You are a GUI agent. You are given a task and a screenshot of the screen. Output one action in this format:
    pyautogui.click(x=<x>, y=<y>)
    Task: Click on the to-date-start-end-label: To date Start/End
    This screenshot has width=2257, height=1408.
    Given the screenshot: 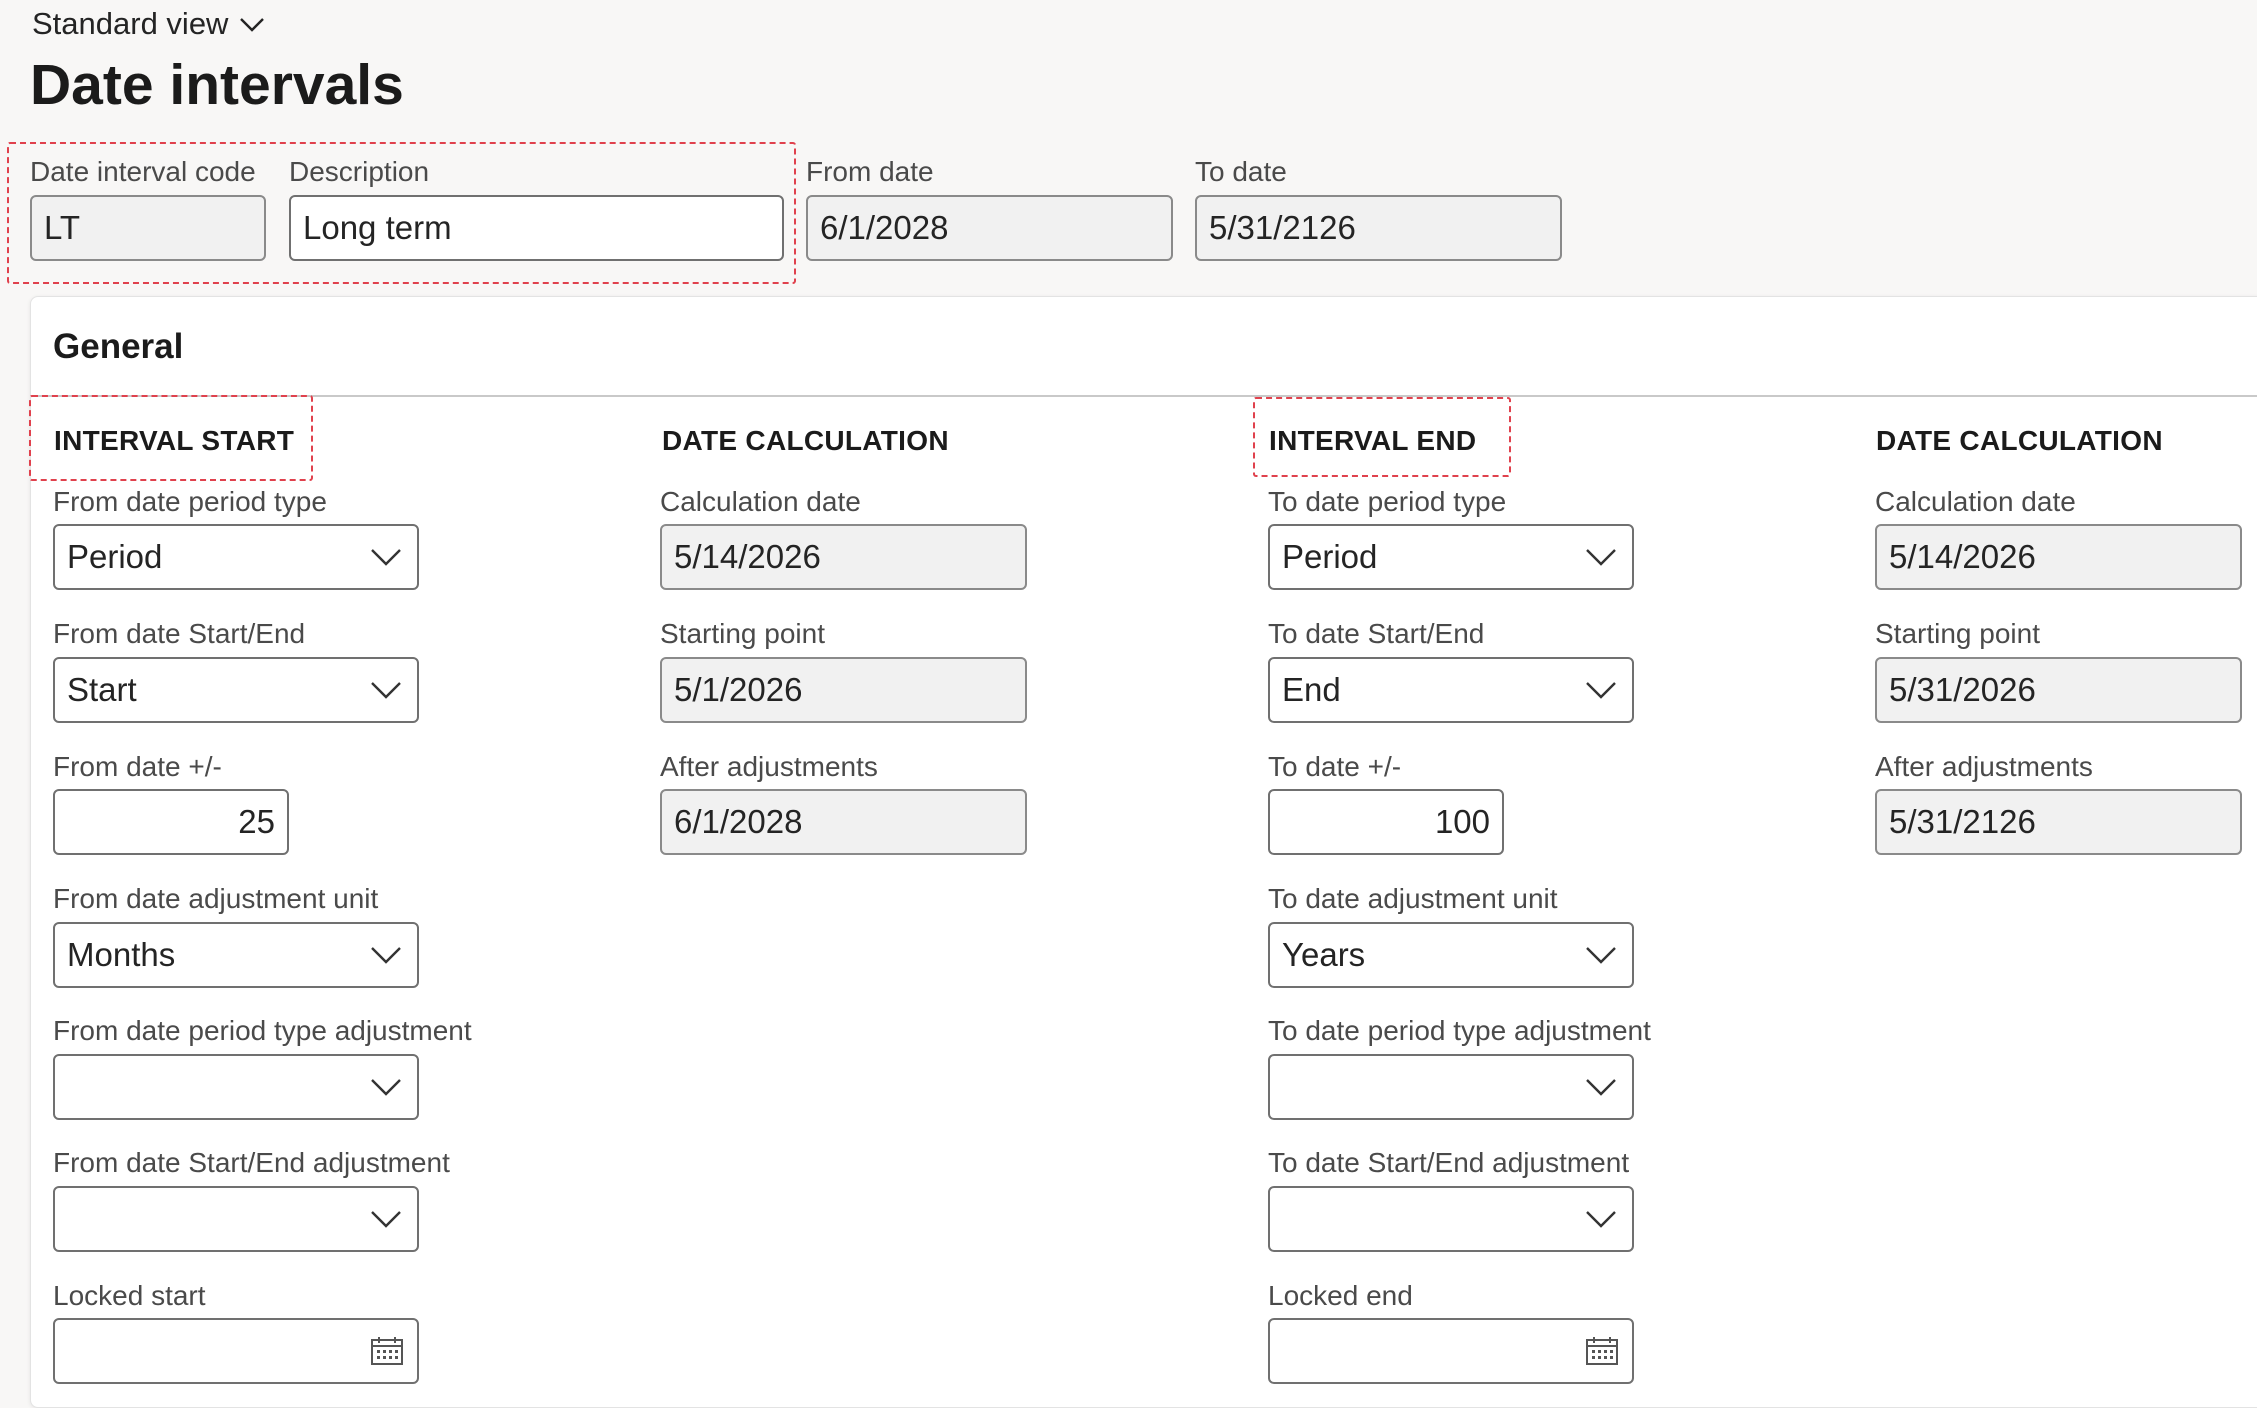 What is the action you would take?
    pyautogui.click(x=1376, y=633)
    